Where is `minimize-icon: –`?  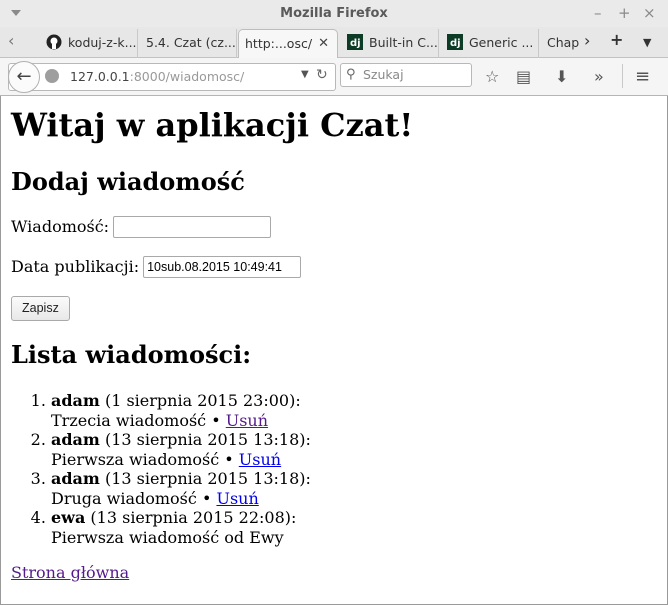
minimize-icon: – is located at coordinates (598, 13).